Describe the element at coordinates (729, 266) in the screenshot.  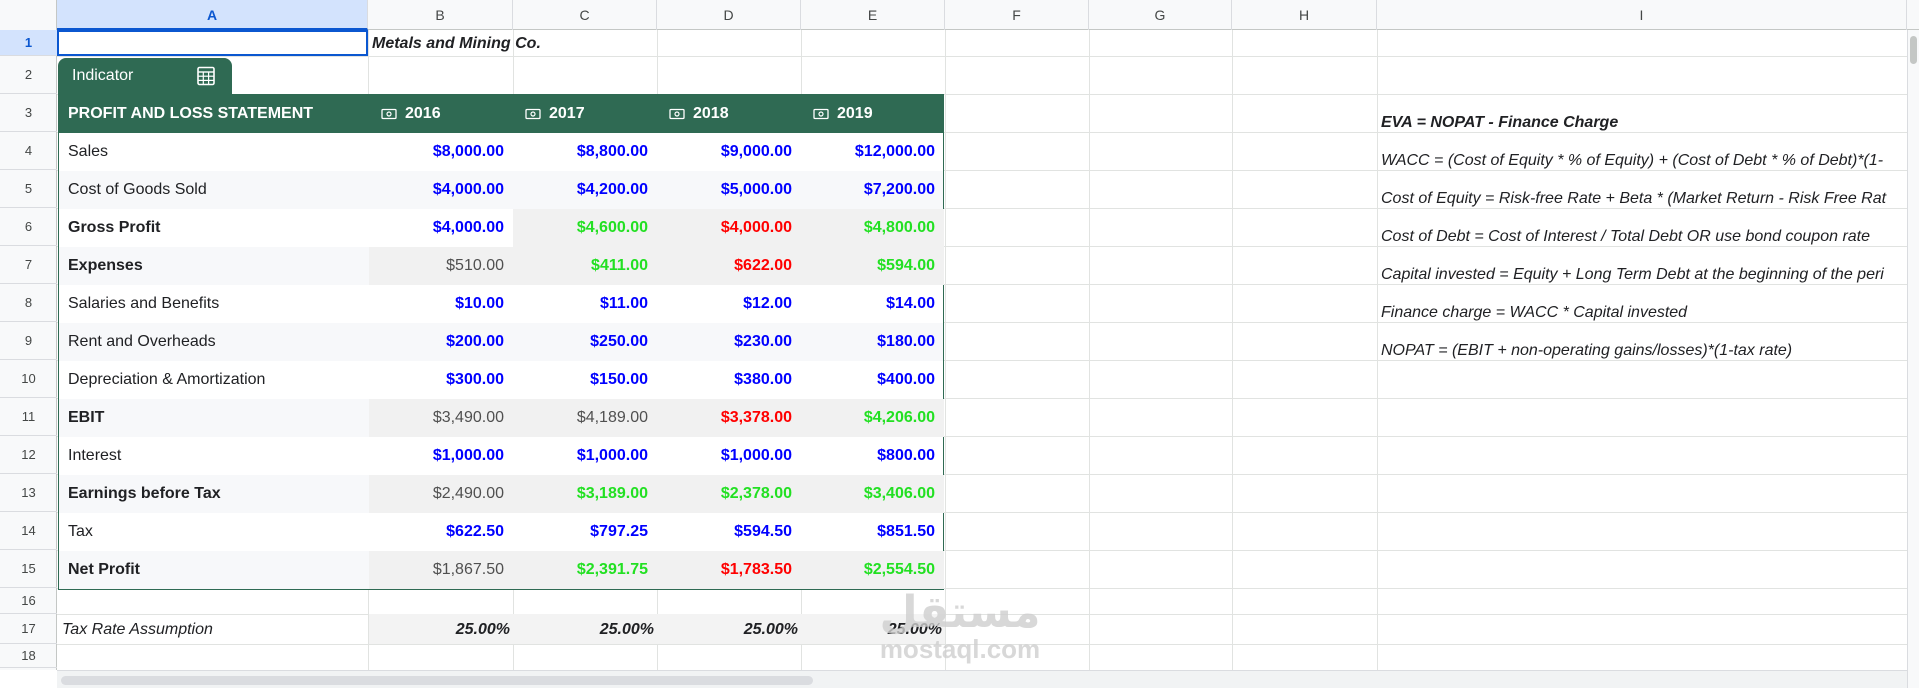
I see `value-cell: $622.00` at that location.